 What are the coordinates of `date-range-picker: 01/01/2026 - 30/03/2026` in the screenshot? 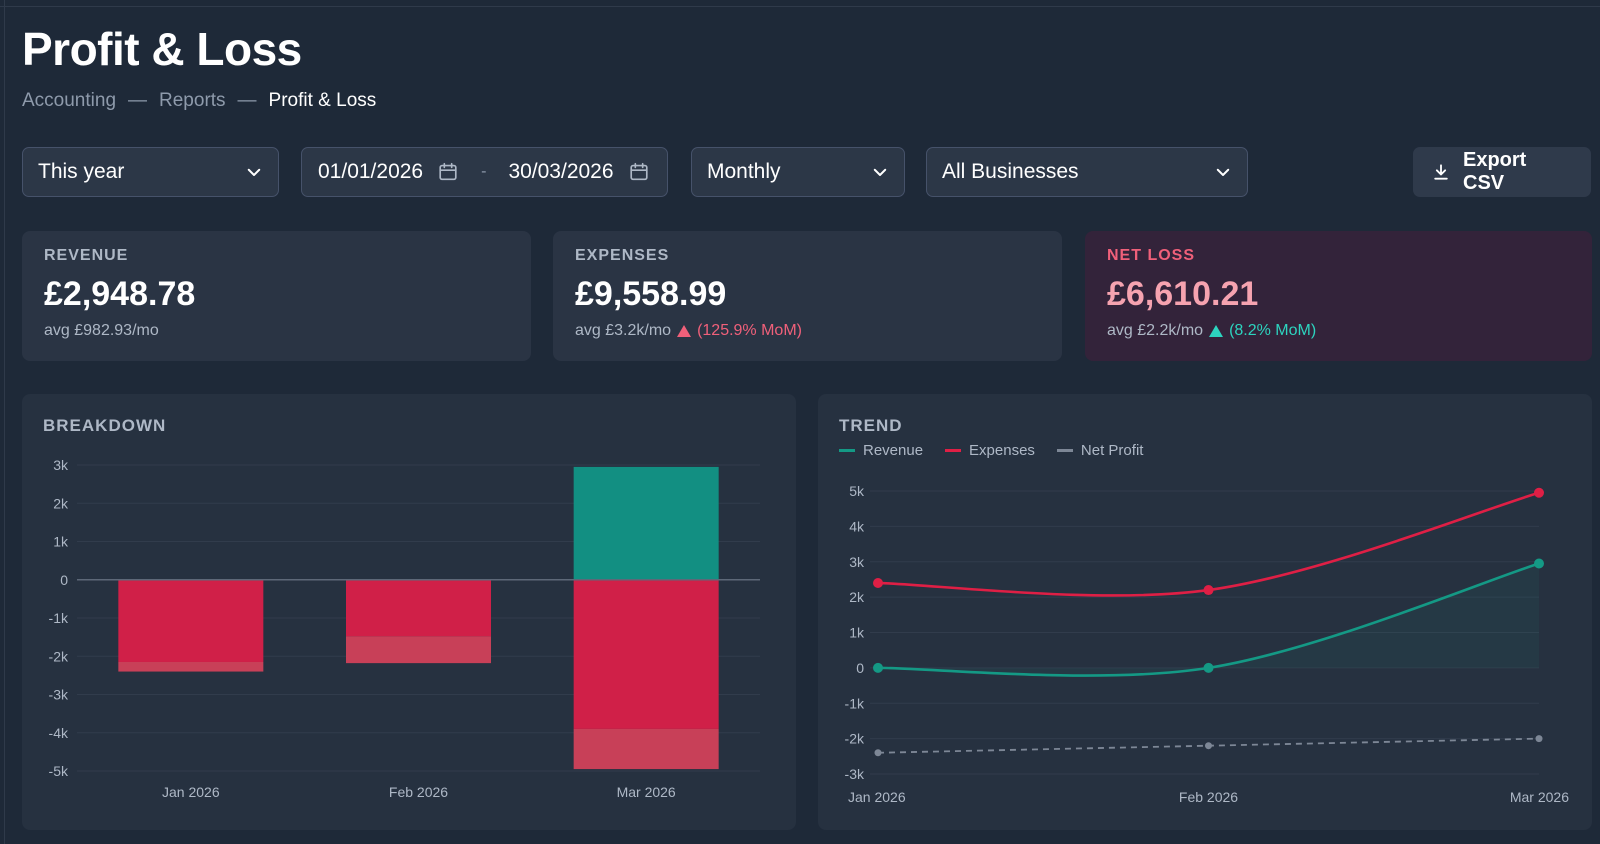 It's located at (484, 172).